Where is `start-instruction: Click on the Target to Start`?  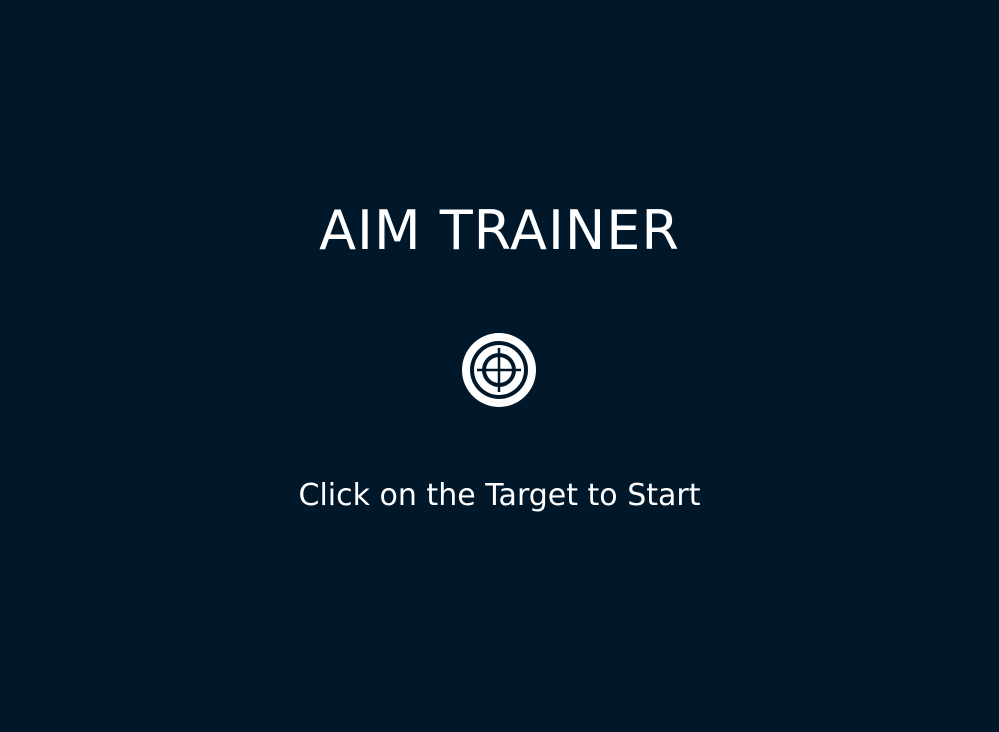
start-instruction: Click on the Target to Start is located at coordinates (499, 495).